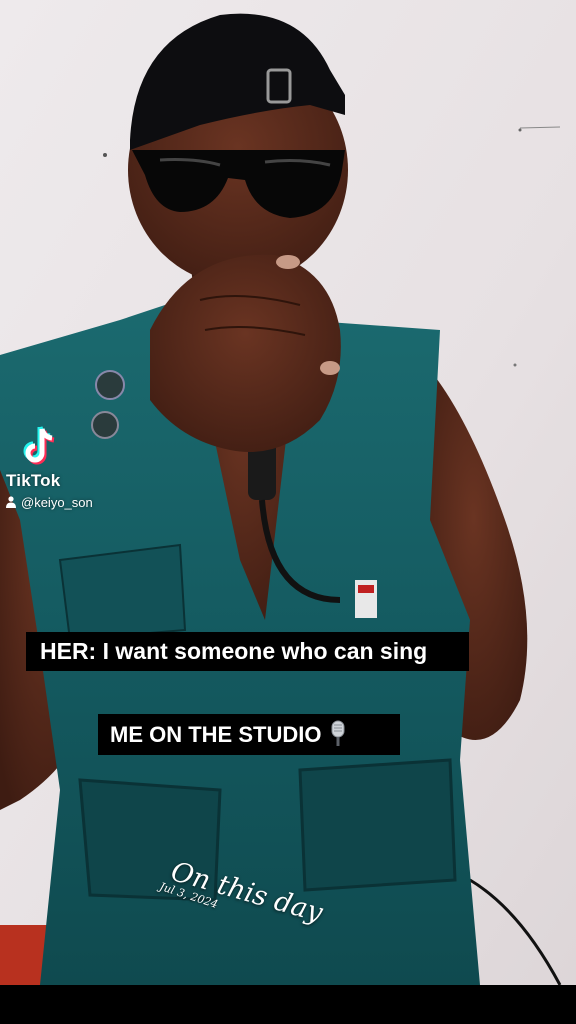 The image size is (576, 1024). What do you see at coordinates (33, 480) in the screenshot?
I see `tiktok-brand-label: TikTok` at bounding box center [33, 480].